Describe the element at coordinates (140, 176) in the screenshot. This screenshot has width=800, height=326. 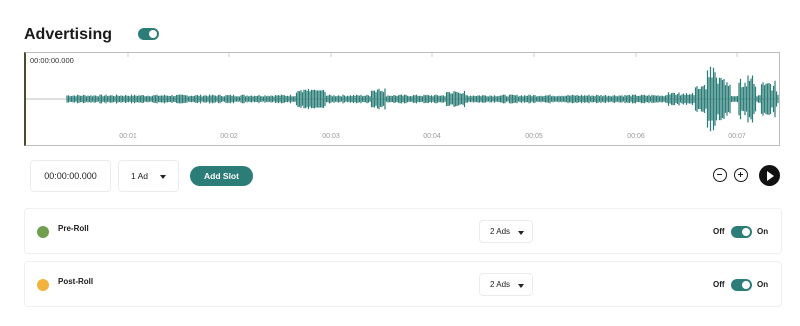
I see `ads-count-value: 1 Ad` at that location.